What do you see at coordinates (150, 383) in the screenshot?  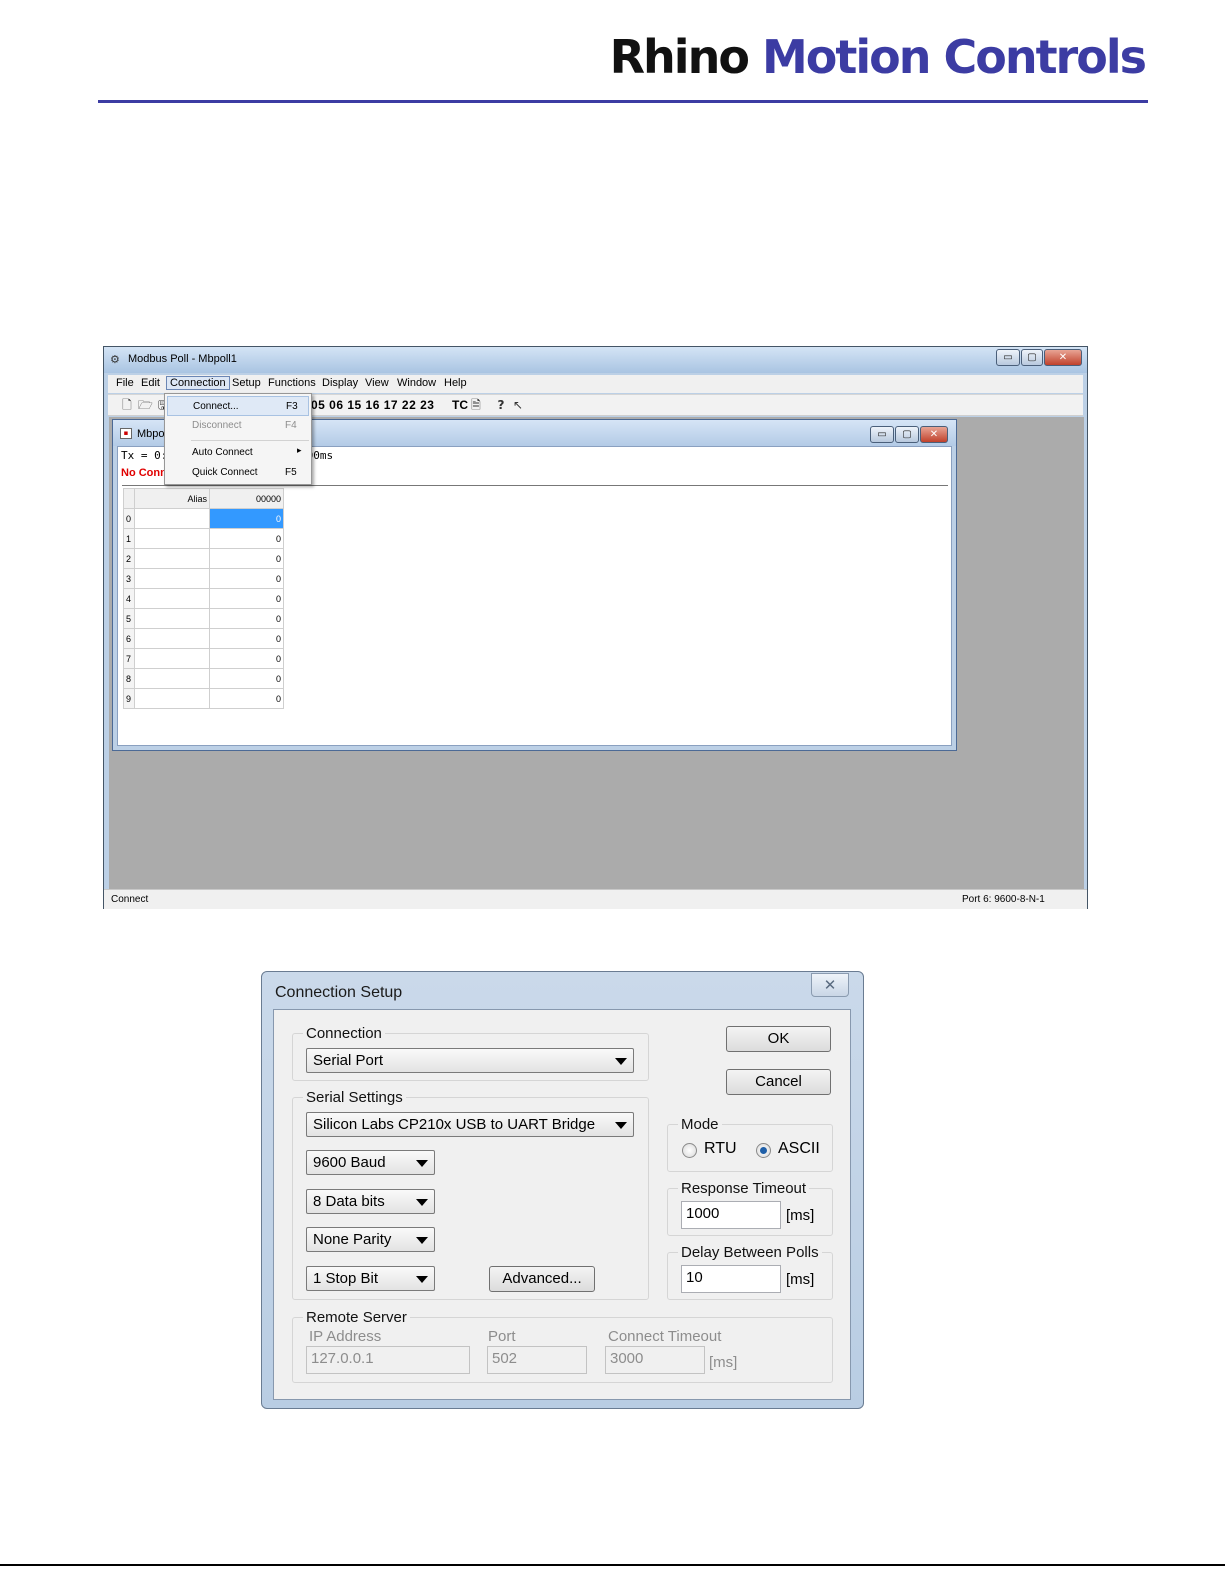 I see `menu-edit: Edit` at bounding box center [150, 383].